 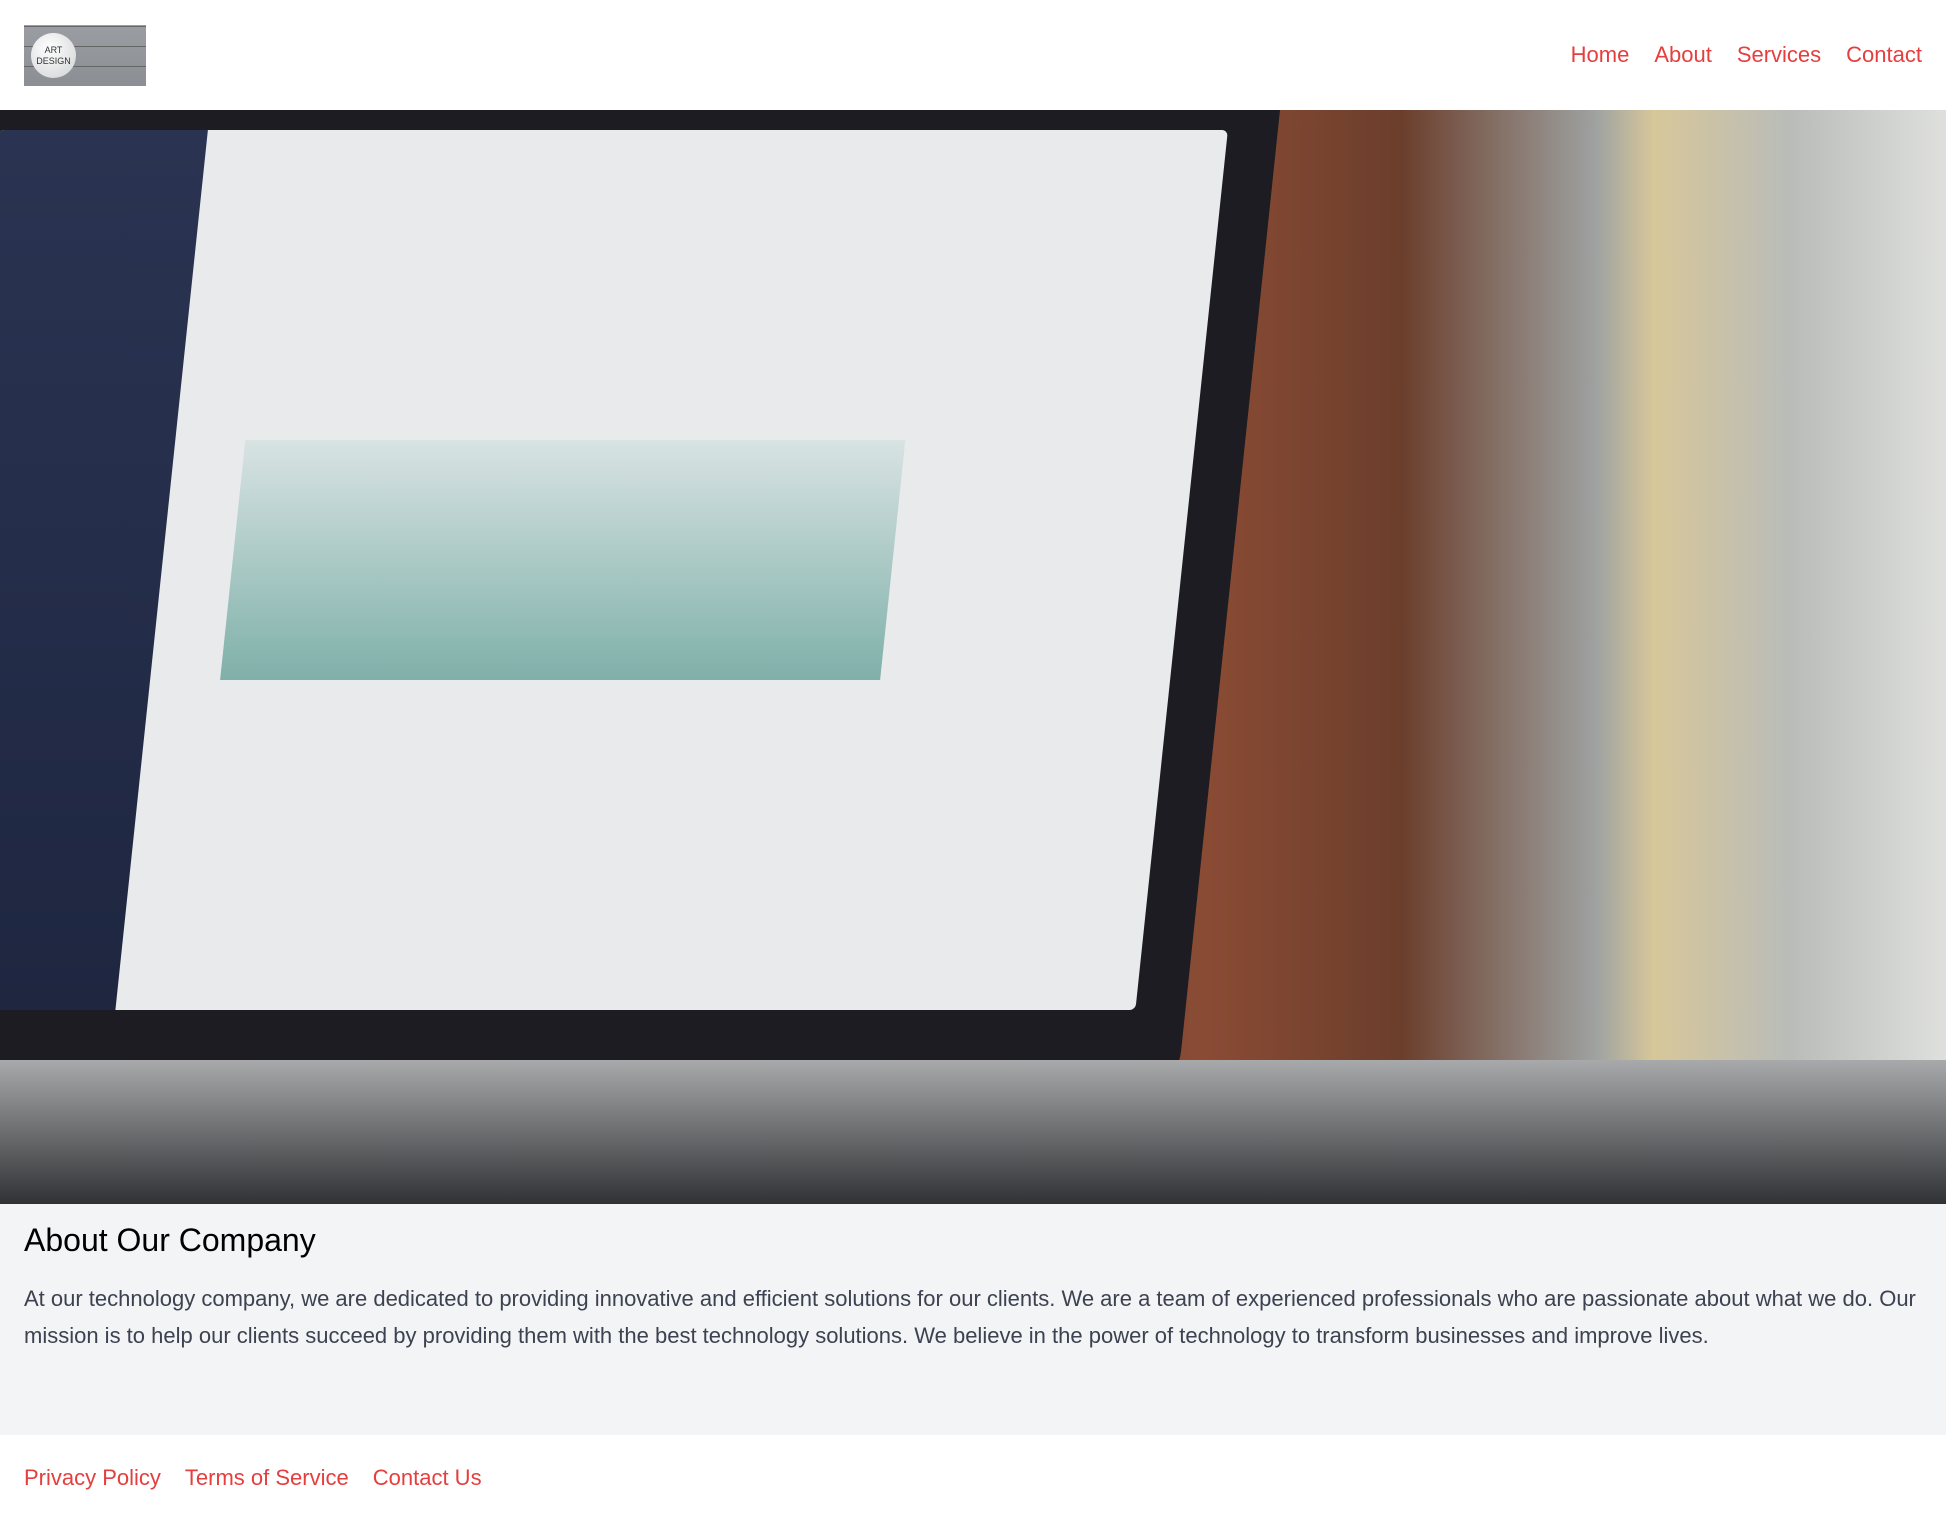 I want to click on about-title: About Our Company, so click(x=170, y=1240).